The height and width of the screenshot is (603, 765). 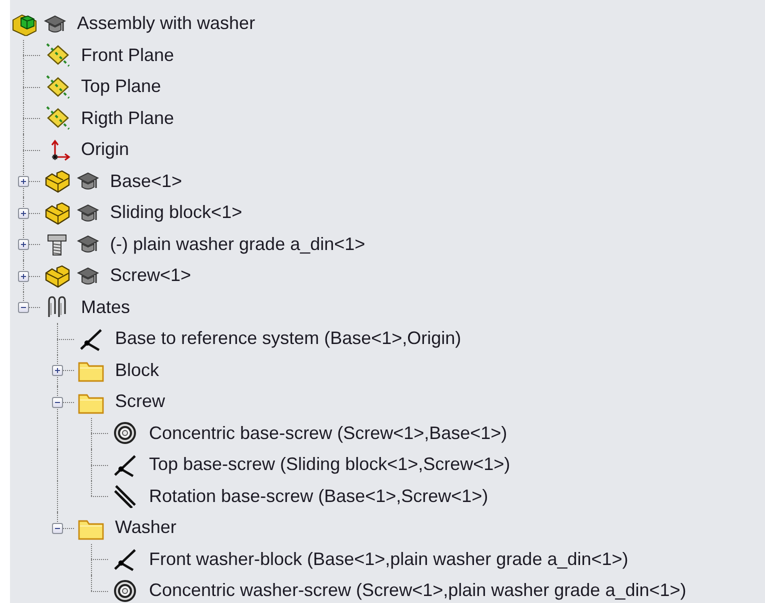 What do you see at coordinates (145, 527) in the screenshot?
I see `tree-item-label: Washer` at bounding box center [145, 527].